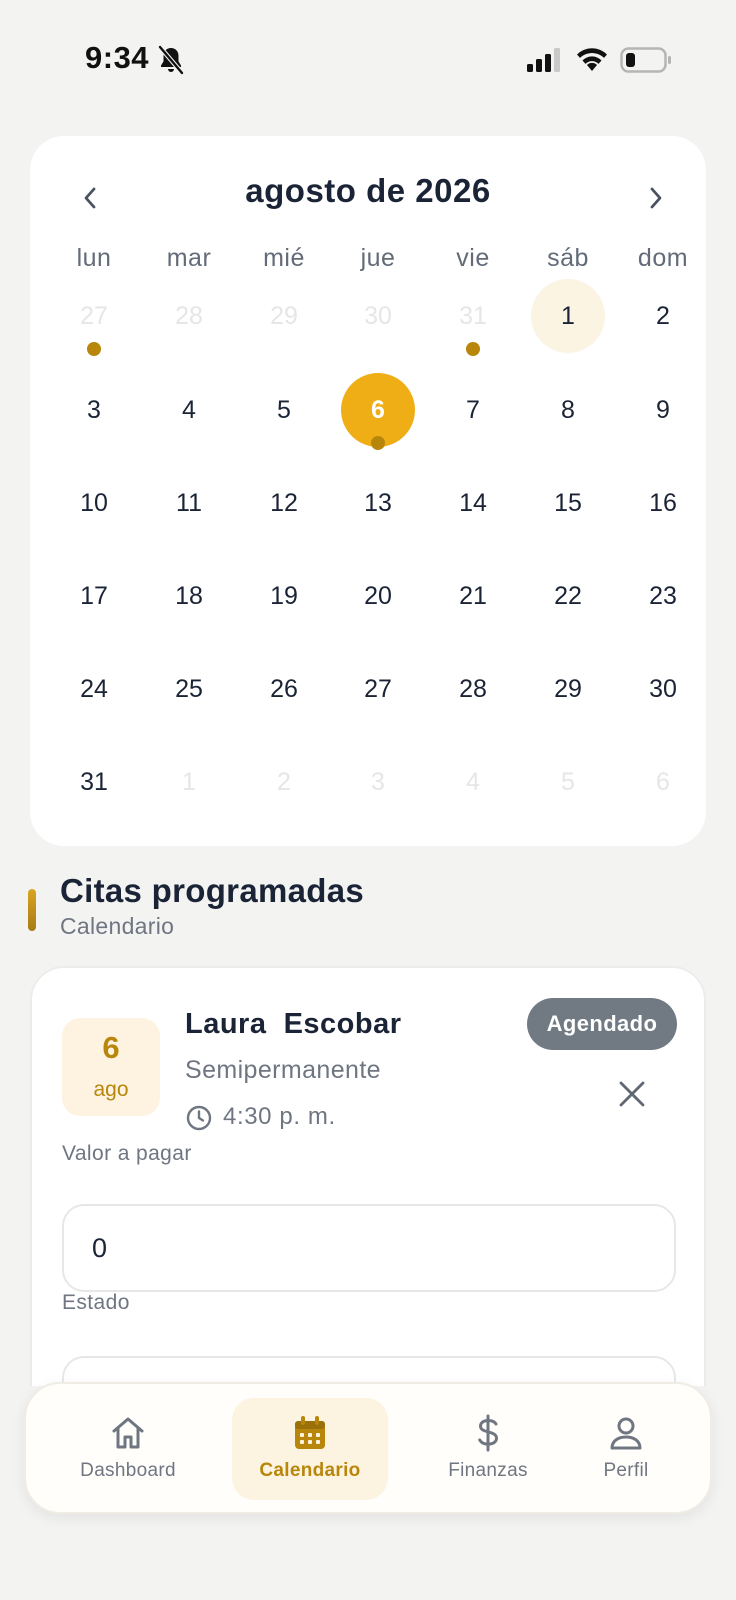 This screenshot has height=1600, width=736. Describe the element at coordinates (626, 1433) in the screenshot. I see `user-icon` at that location.